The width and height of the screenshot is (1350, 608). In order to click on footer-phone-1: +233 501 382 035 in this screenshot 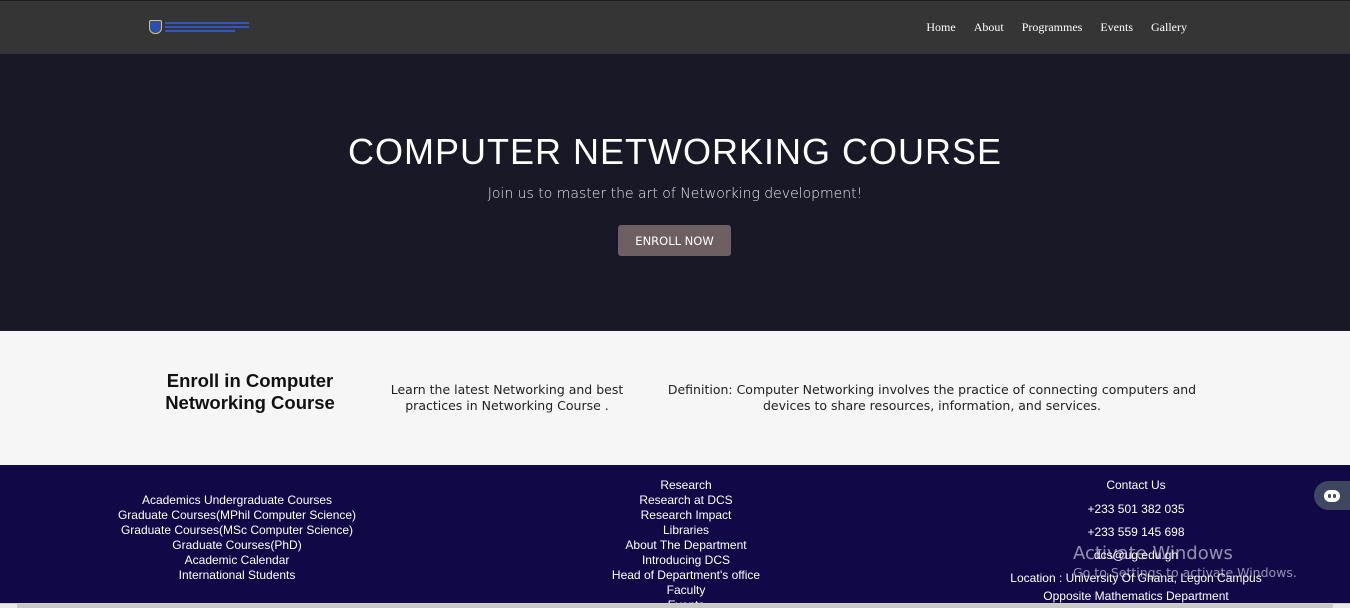, I will do `click(1136, 509)`.